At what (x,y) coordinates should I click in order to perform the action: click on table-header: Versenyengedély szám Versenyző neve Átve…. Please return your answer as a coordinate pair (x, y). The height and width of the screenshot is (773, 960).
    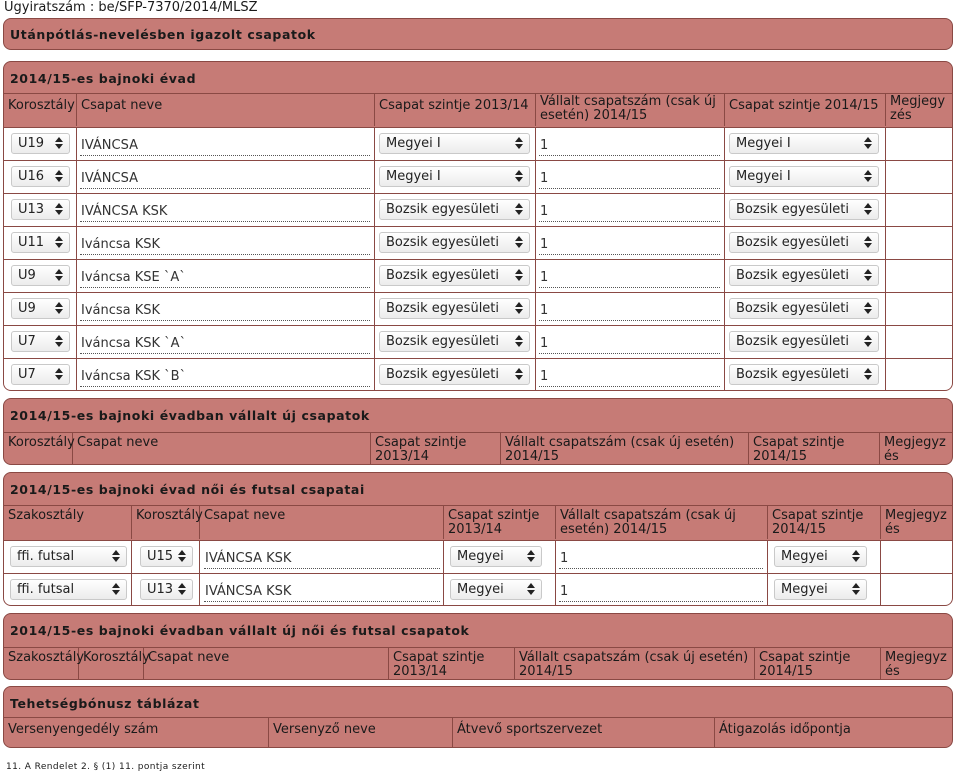
    Looking at the image, I should click on (478, 732).